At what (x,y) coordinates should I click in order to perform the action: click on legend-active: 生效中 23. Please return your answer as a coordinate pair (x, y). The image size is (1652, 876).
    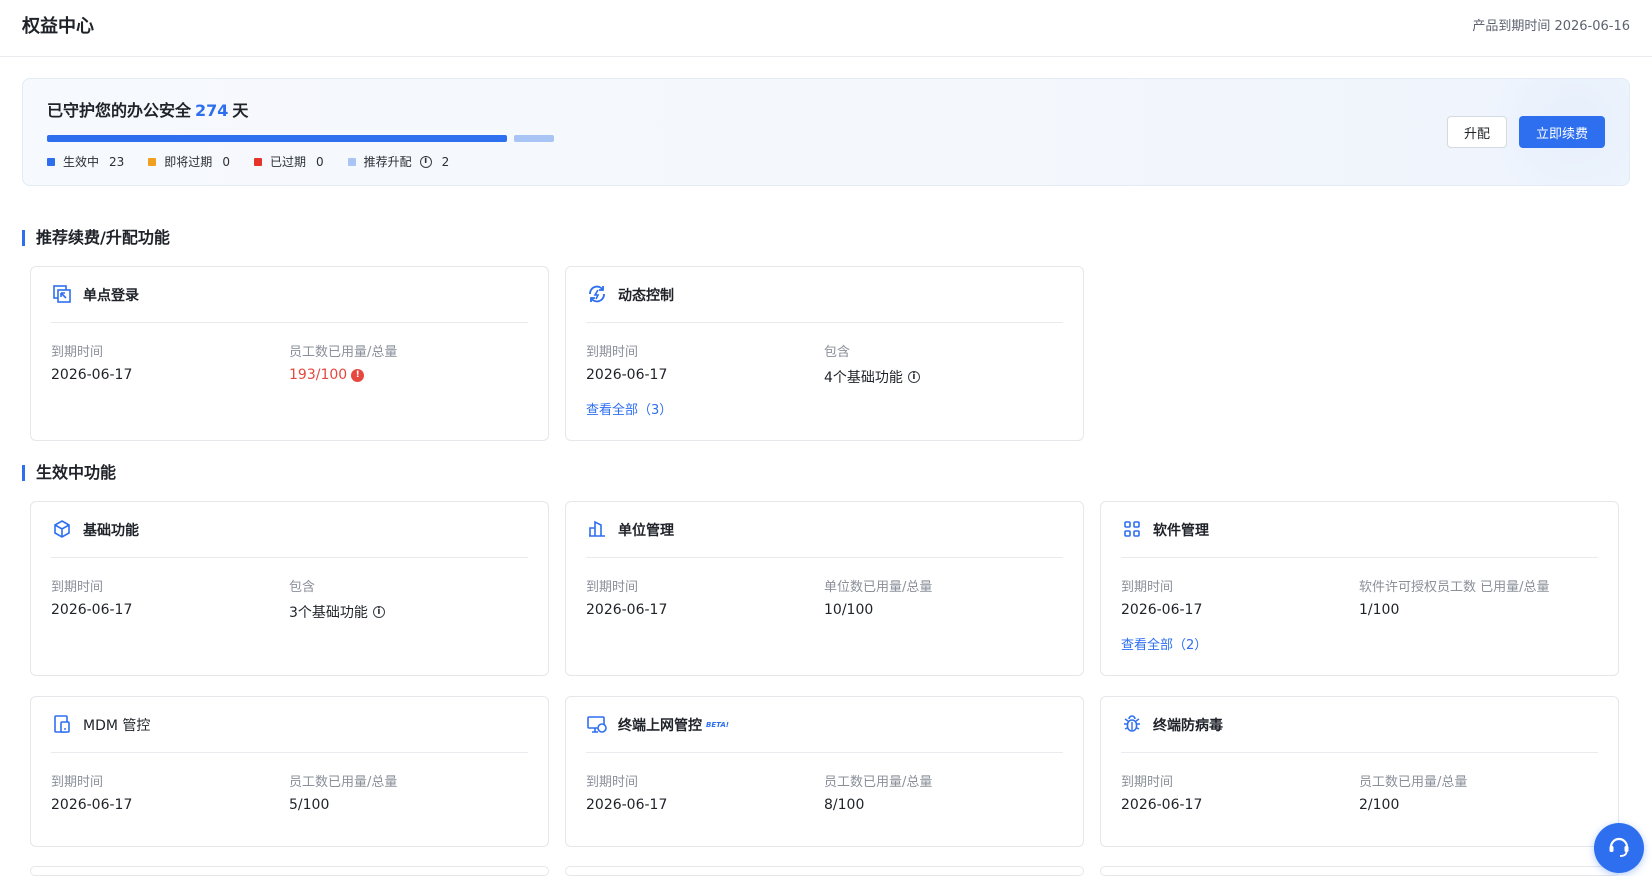
    Looking at the image, I should click on (85, 161).